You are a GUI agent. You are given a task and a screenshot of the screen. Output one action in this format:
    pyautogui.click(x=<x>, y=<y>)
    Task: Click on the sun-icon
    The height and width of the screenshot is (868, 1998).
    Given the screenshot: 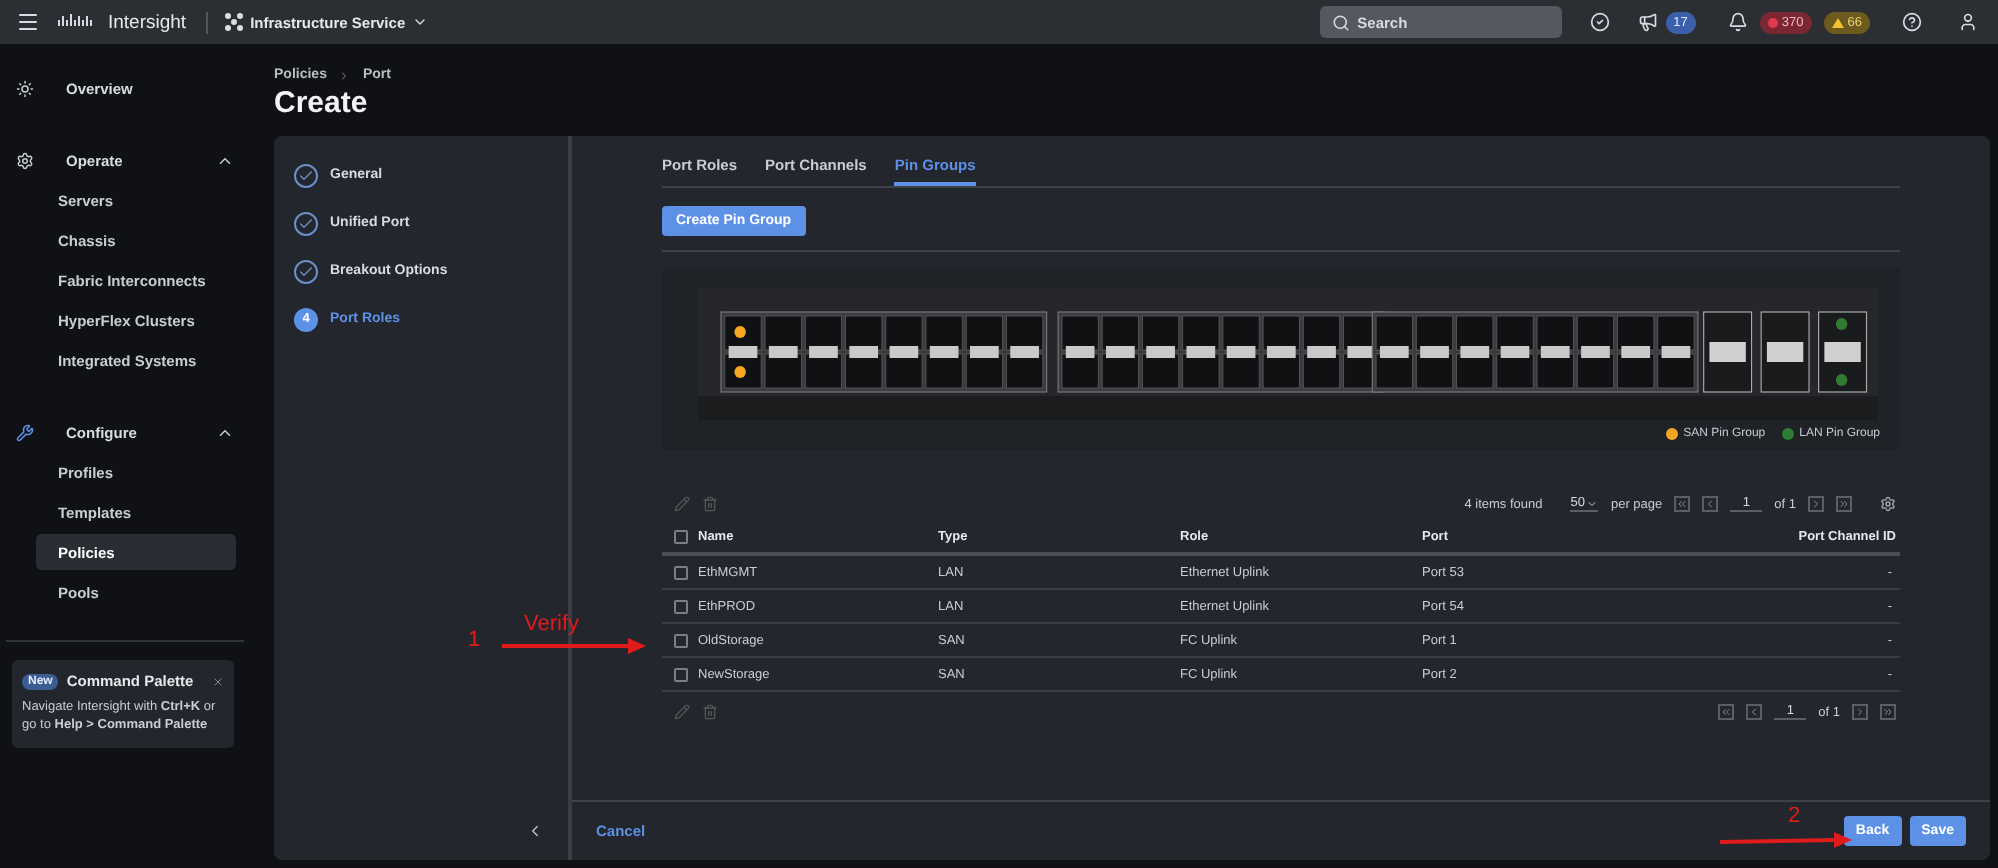 What is the action you would take?
    pyautogui.click(x=25, y=88)
    